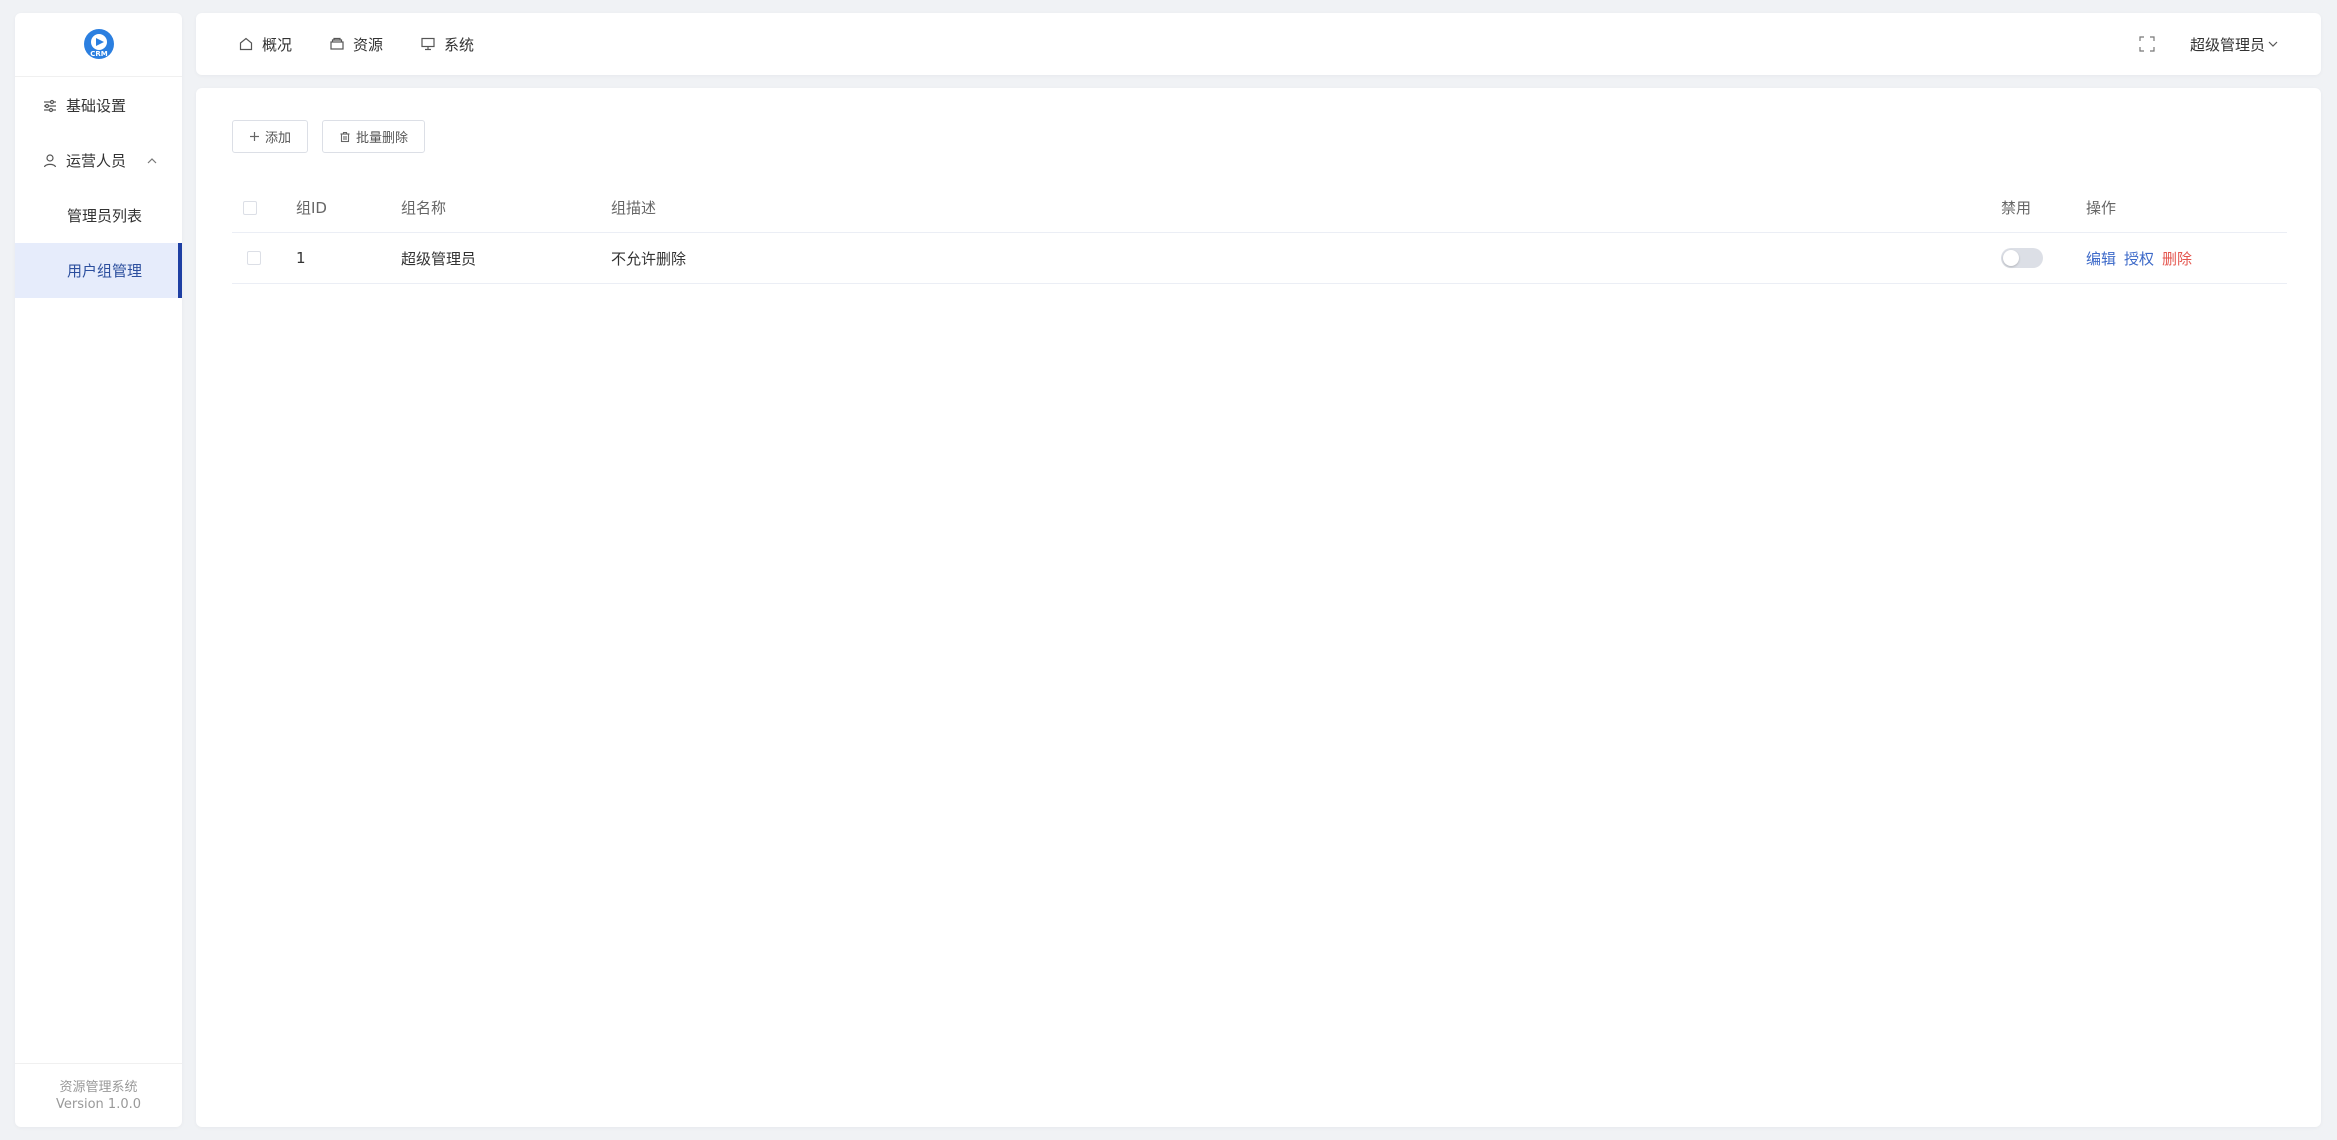  I want to click on toolbar: 添加 批量删除, so click(335, 136).